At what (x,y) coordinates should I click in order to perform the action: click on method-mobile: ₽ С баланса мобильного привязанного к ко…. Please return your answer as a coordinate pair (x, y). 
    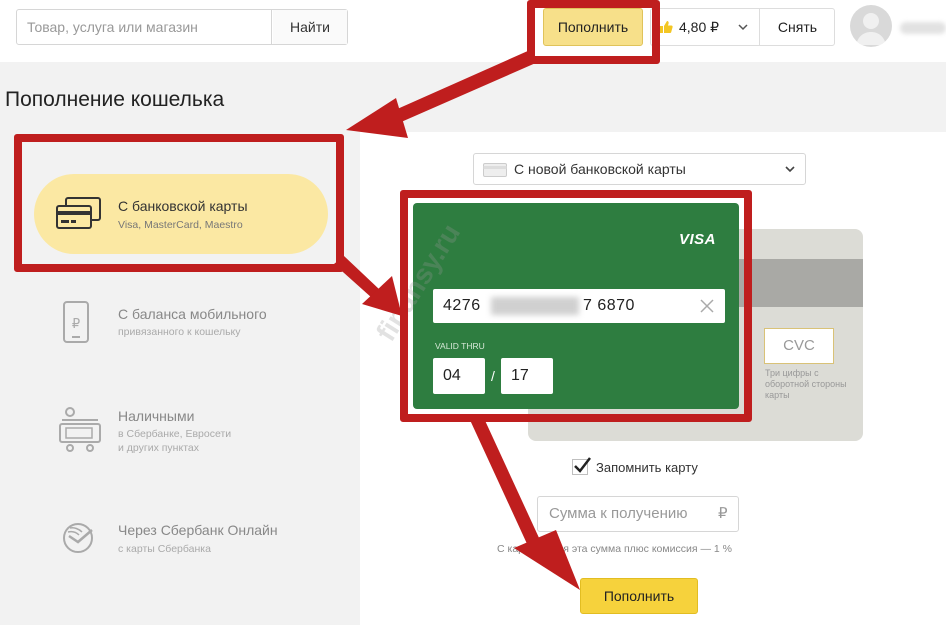
    Looking at the image, I should click on (197, 323).